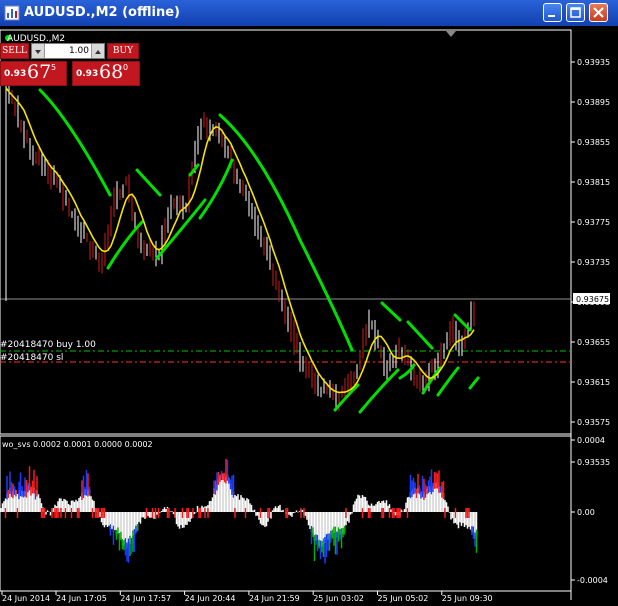 Image resolution: width=618 pixels, height=606 pixels. I want to click on buy-price-big: 68, so click(111, 72).